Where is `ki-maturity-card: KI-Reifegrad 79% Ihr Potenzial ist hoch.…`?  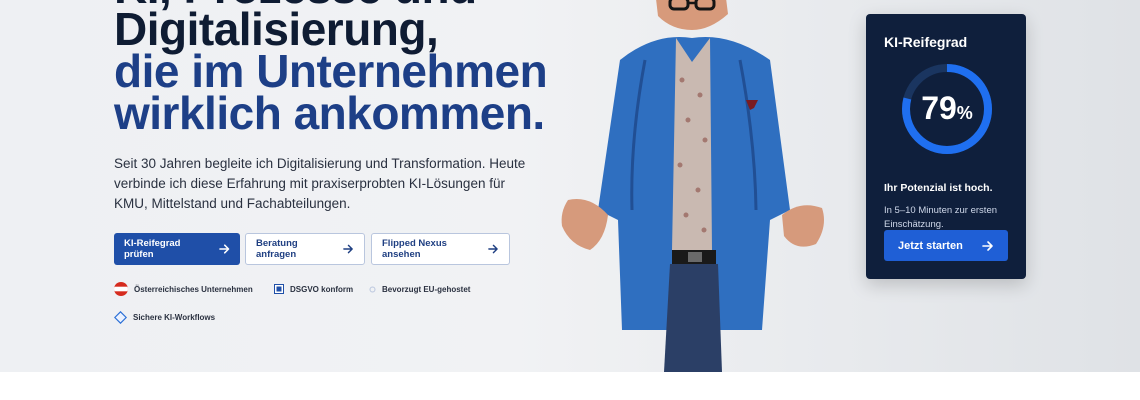
ki-maturity-card: KI-Reifegrad 79% Ihr Potenzial ist hoch.… is located at coordinates (946, 146).